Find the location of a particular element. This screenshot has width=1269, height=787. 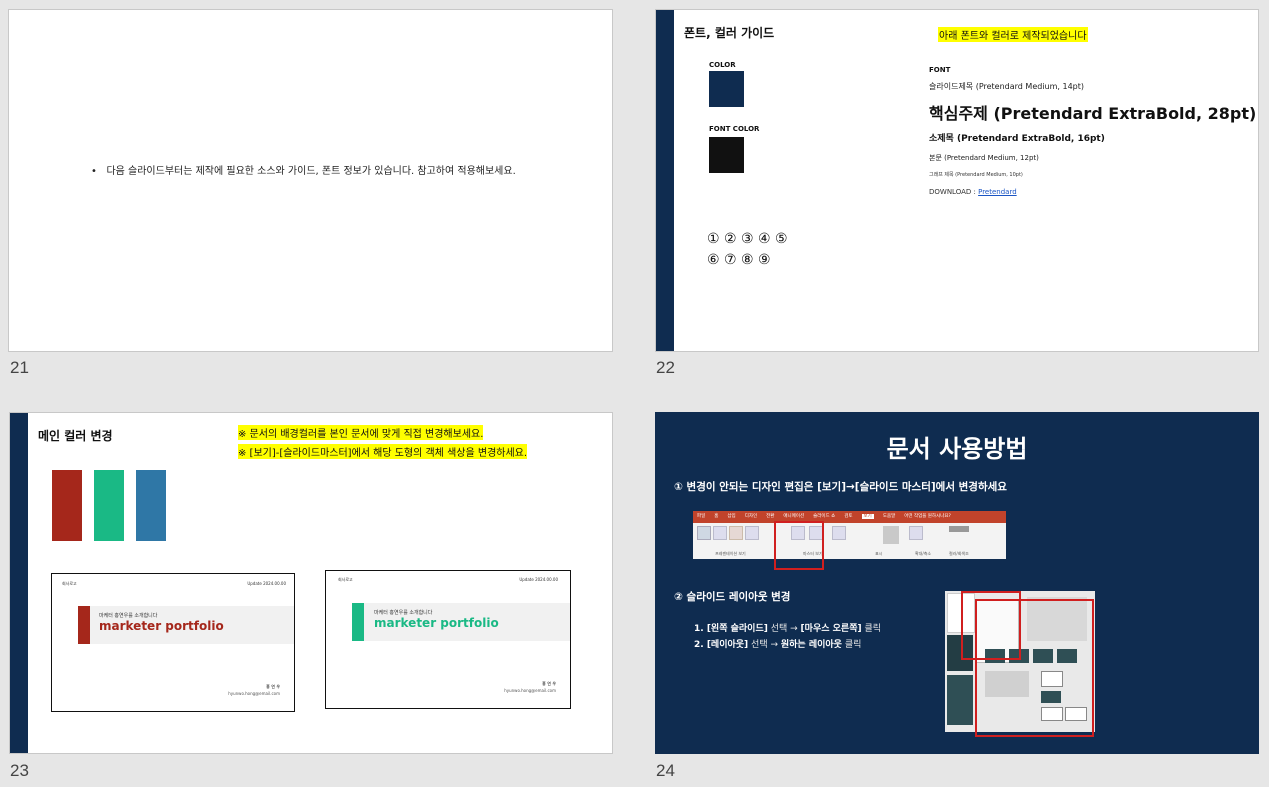

green-swatch is located at coordinates (109, 505).